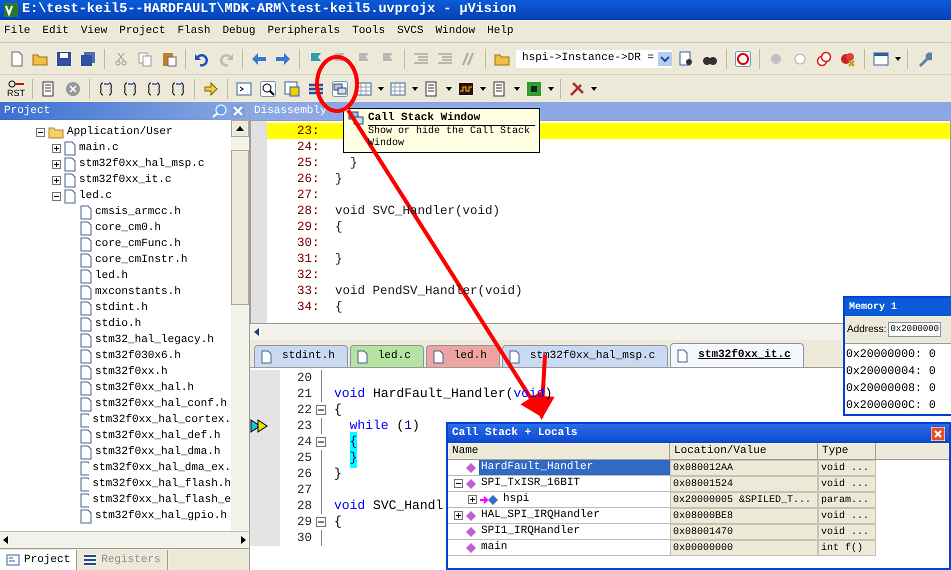  What do you see at coordinates (64, 58) in the screenshot?
I see `save-icon` at bounding box center [64, 58].